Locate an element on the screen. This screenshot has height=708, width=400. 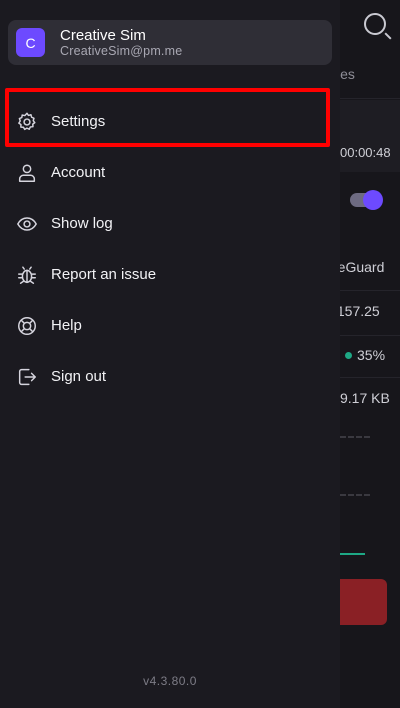
settings-highlight-box is located at coordinates (167, 117).